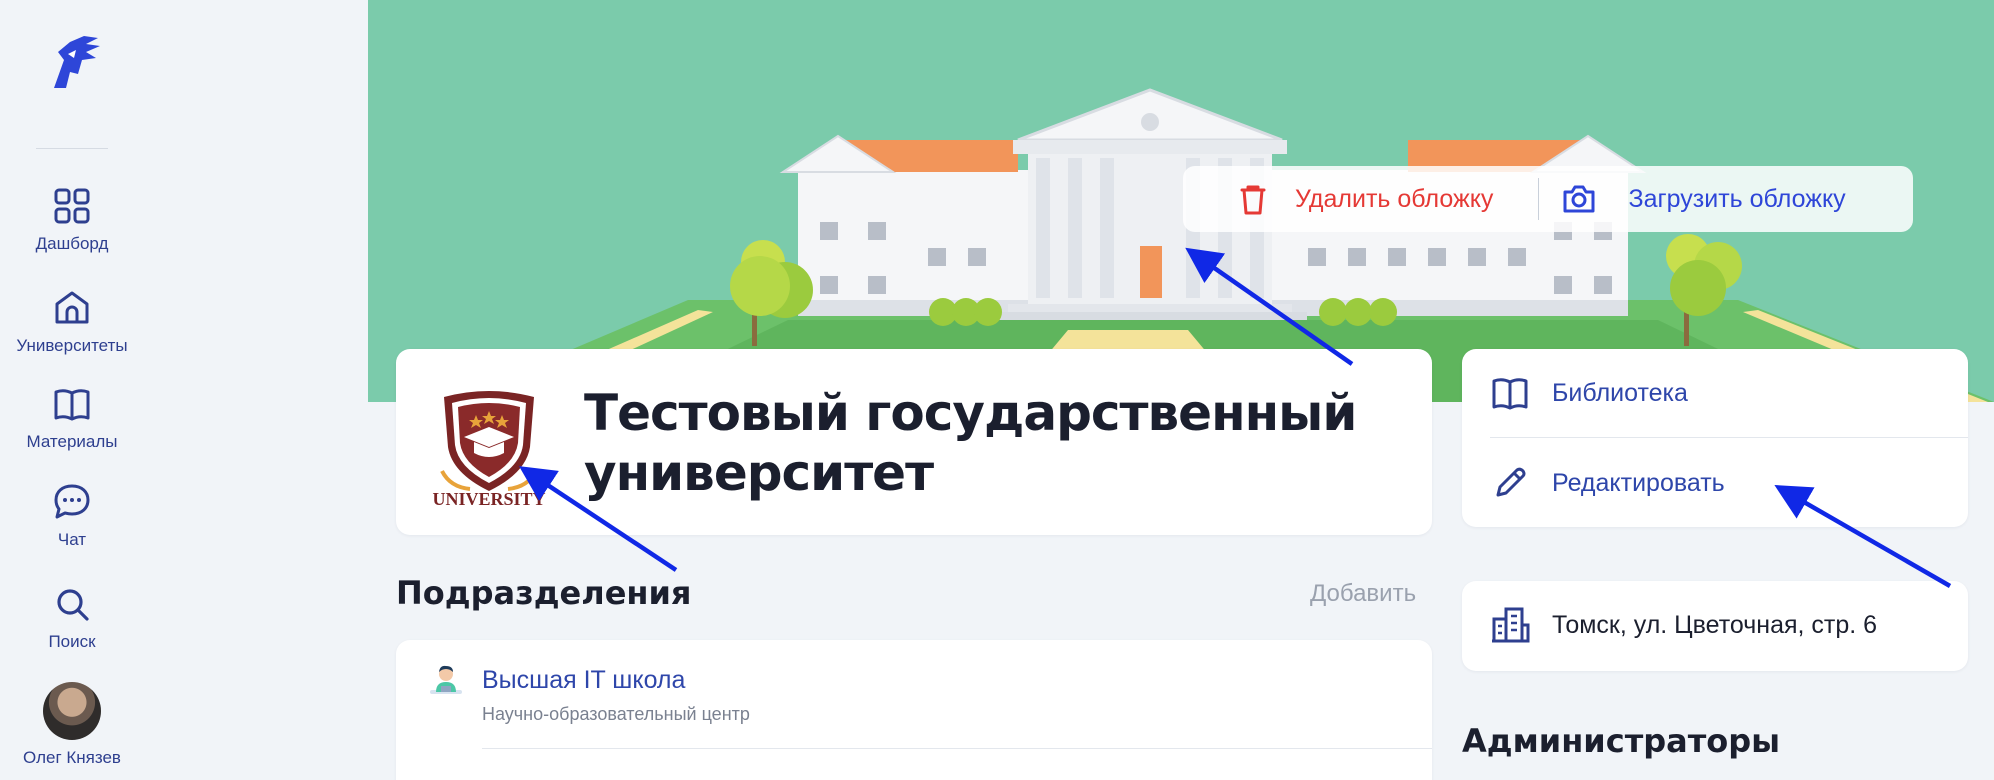 Image resolution: width=1994 pixels, height=780 pixels. Describe the element at coordinates (1511, 625) in the screenshot. I see `buildings-icon` at that location.